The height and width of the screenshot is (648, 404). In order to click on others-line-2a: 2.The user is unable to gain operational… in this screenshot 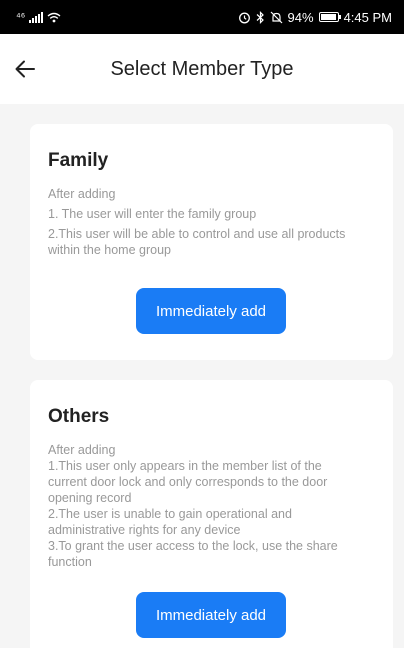, I will do `click(170, 514)`.